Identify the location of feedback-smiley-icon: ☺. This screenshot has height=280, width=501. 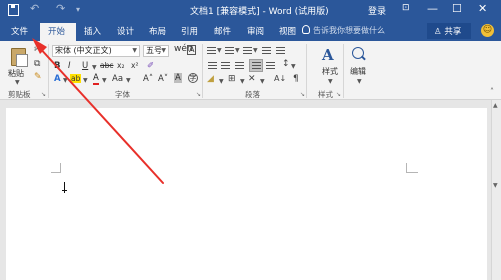
(487, 30).